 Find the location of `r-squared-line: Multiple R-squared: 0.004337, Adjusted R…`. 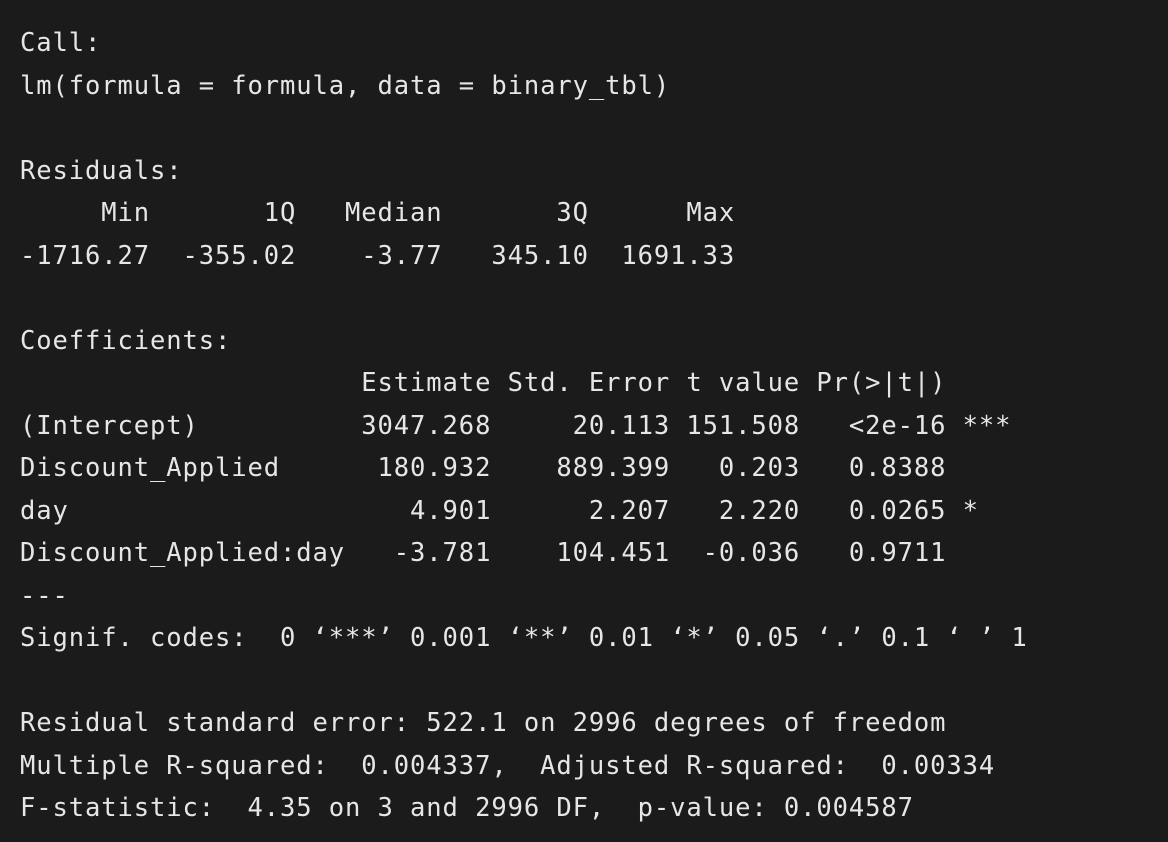

r-squared-line: Multiple R-squared: 0.004337, Adjusted R… is located at coordinates (516, 765).